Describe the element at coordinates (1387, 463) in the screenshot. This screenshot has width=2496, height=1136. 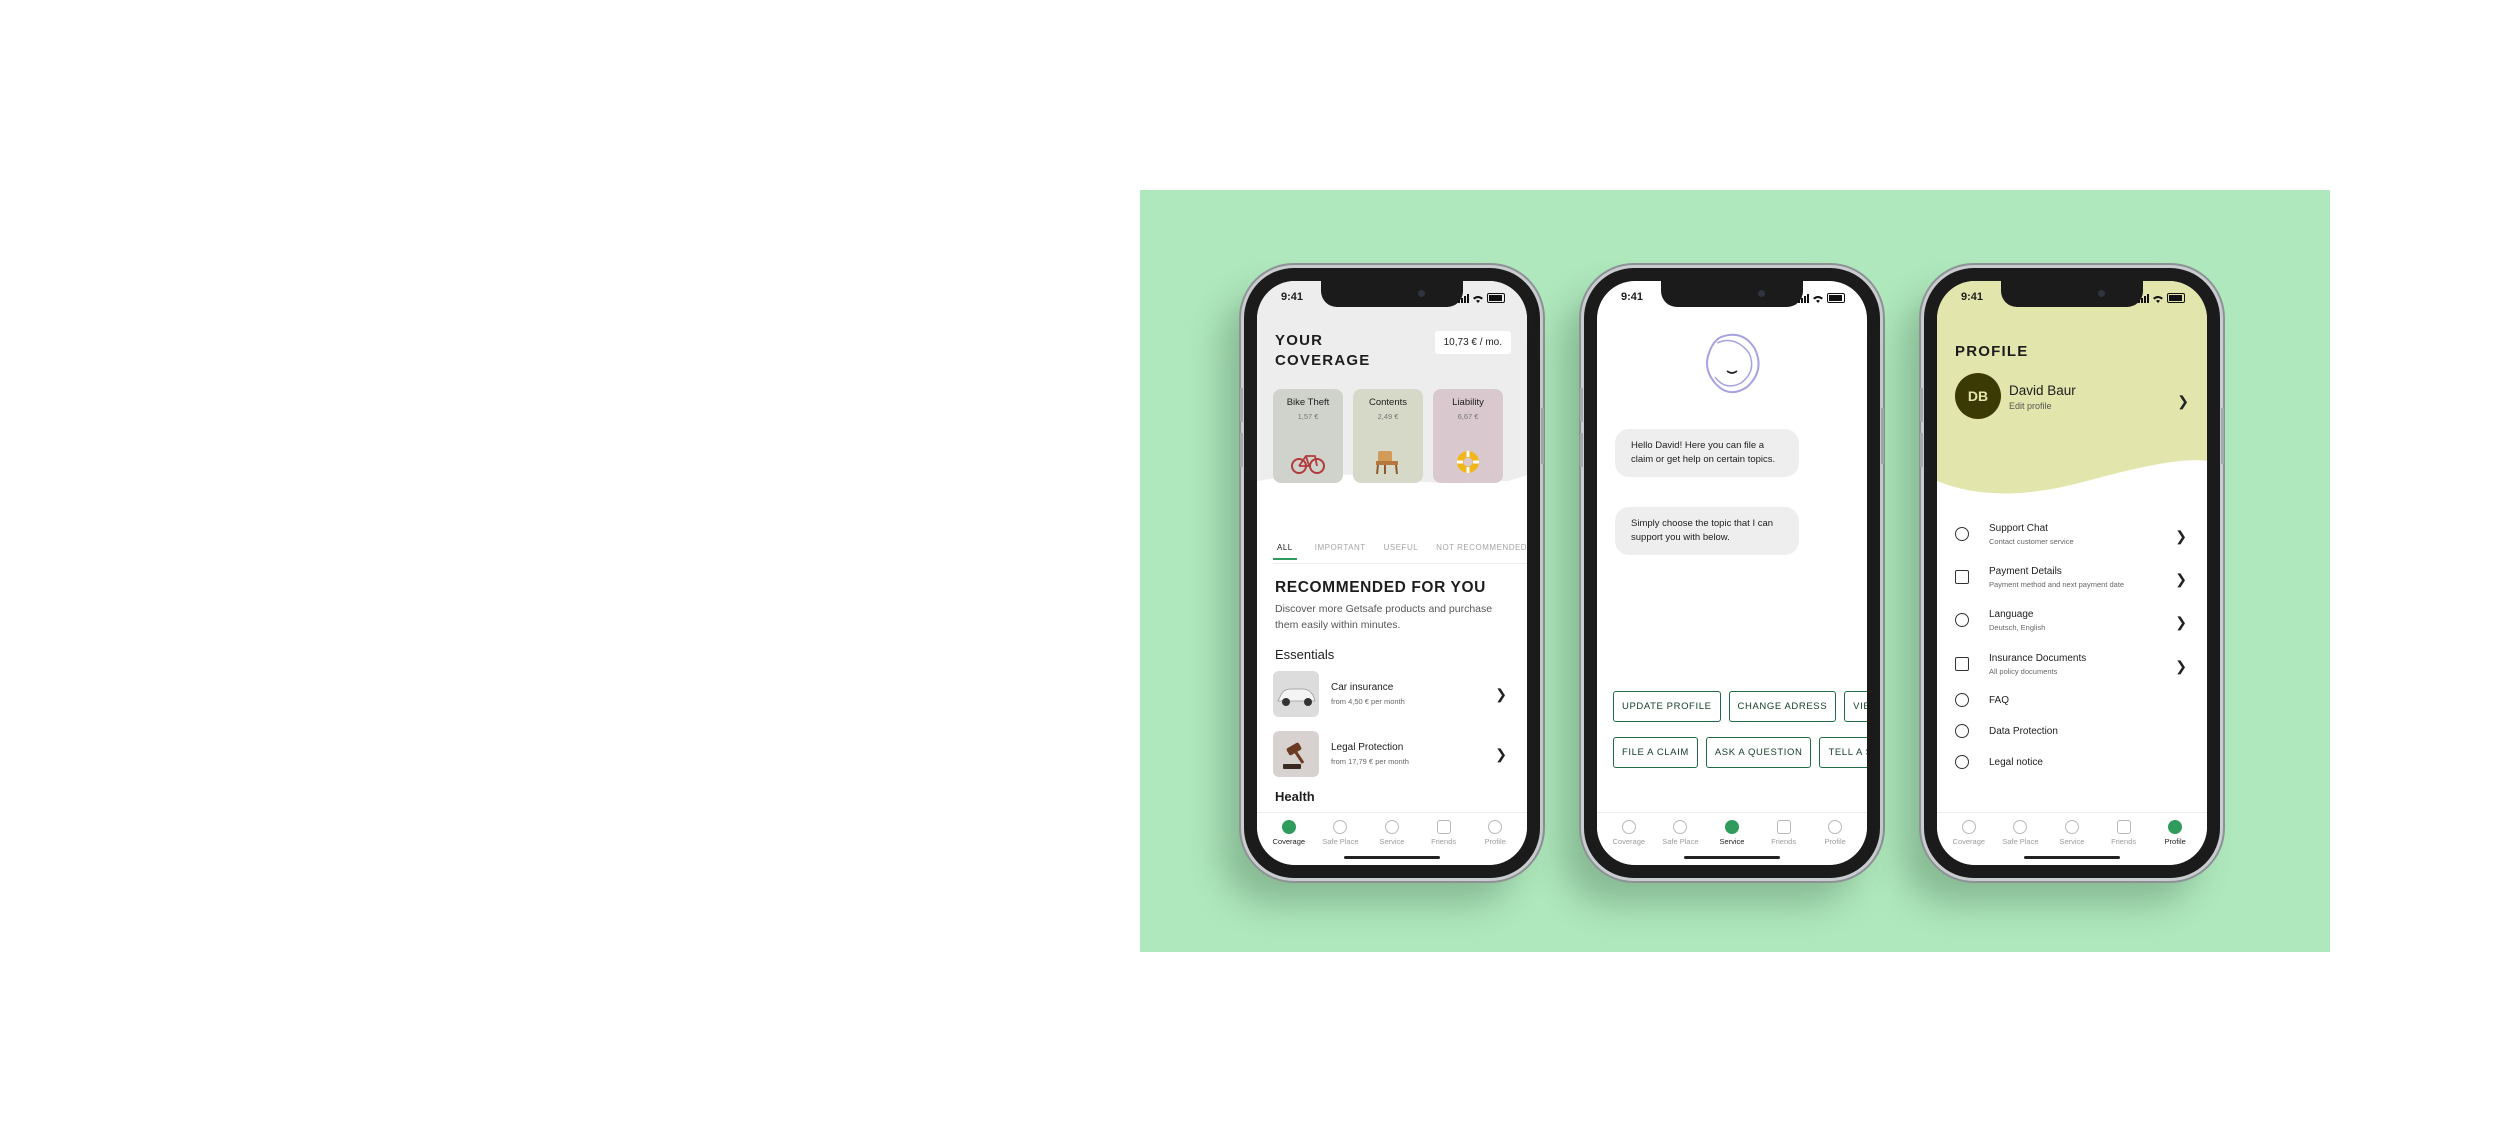
I see `chair-icon` at that location.